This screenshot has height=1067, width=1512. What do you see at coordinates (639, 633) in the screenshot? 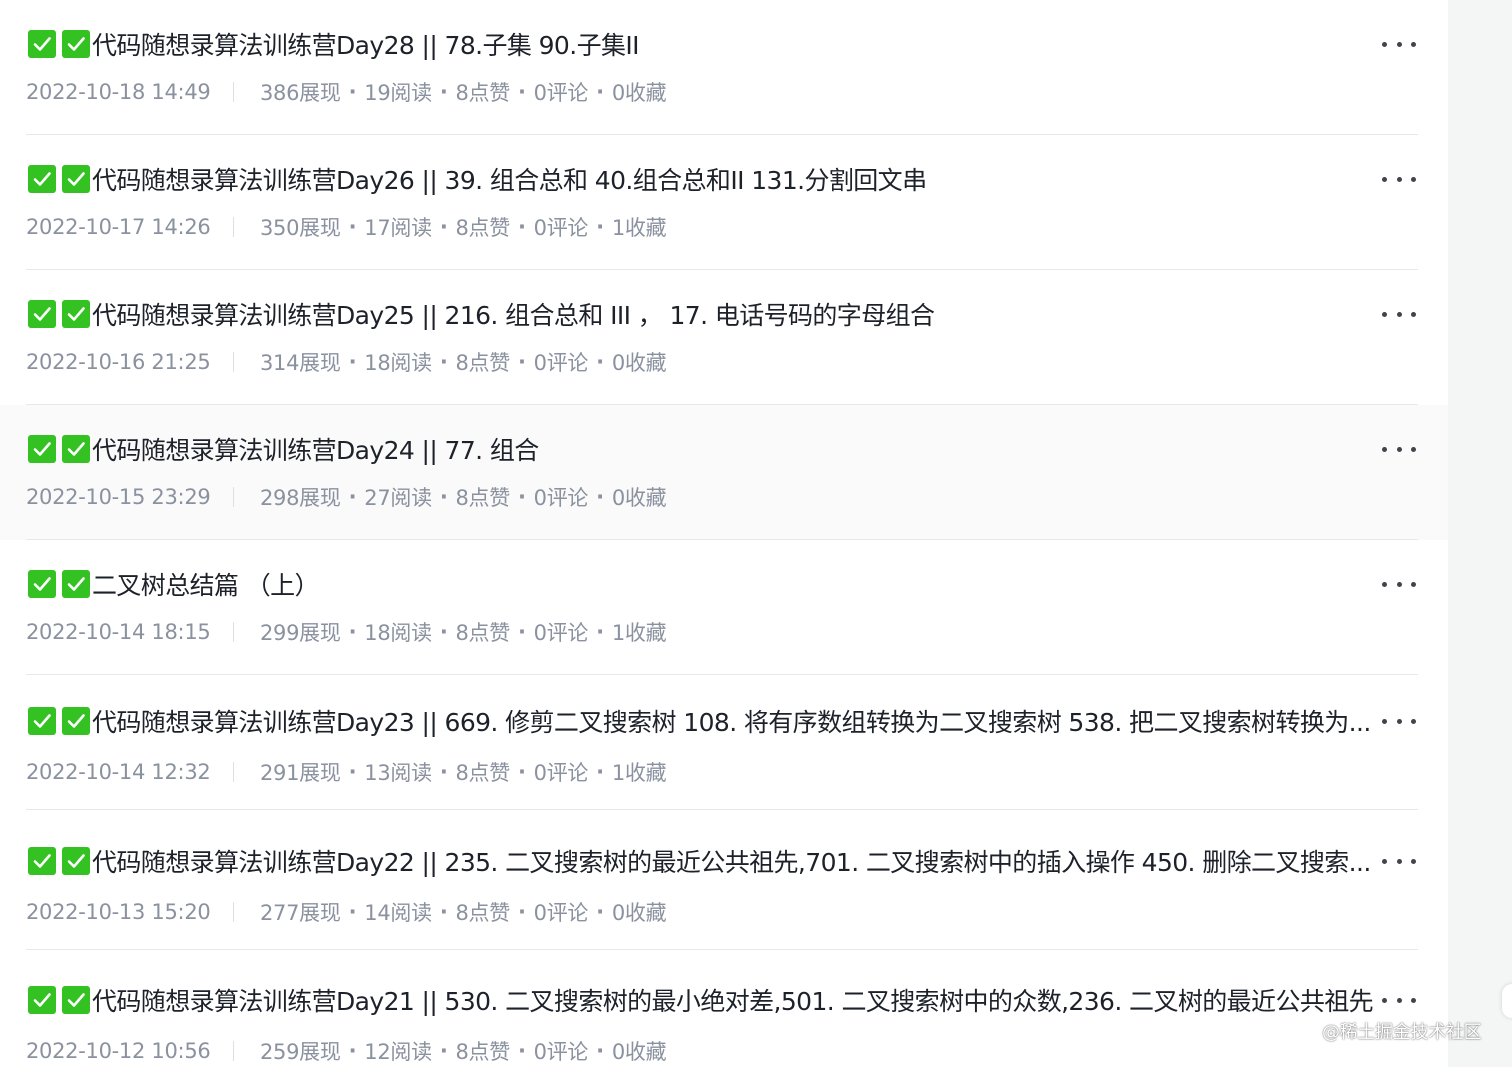
I see `favorite-count: 1收藏` at bounding box center [639, 633].